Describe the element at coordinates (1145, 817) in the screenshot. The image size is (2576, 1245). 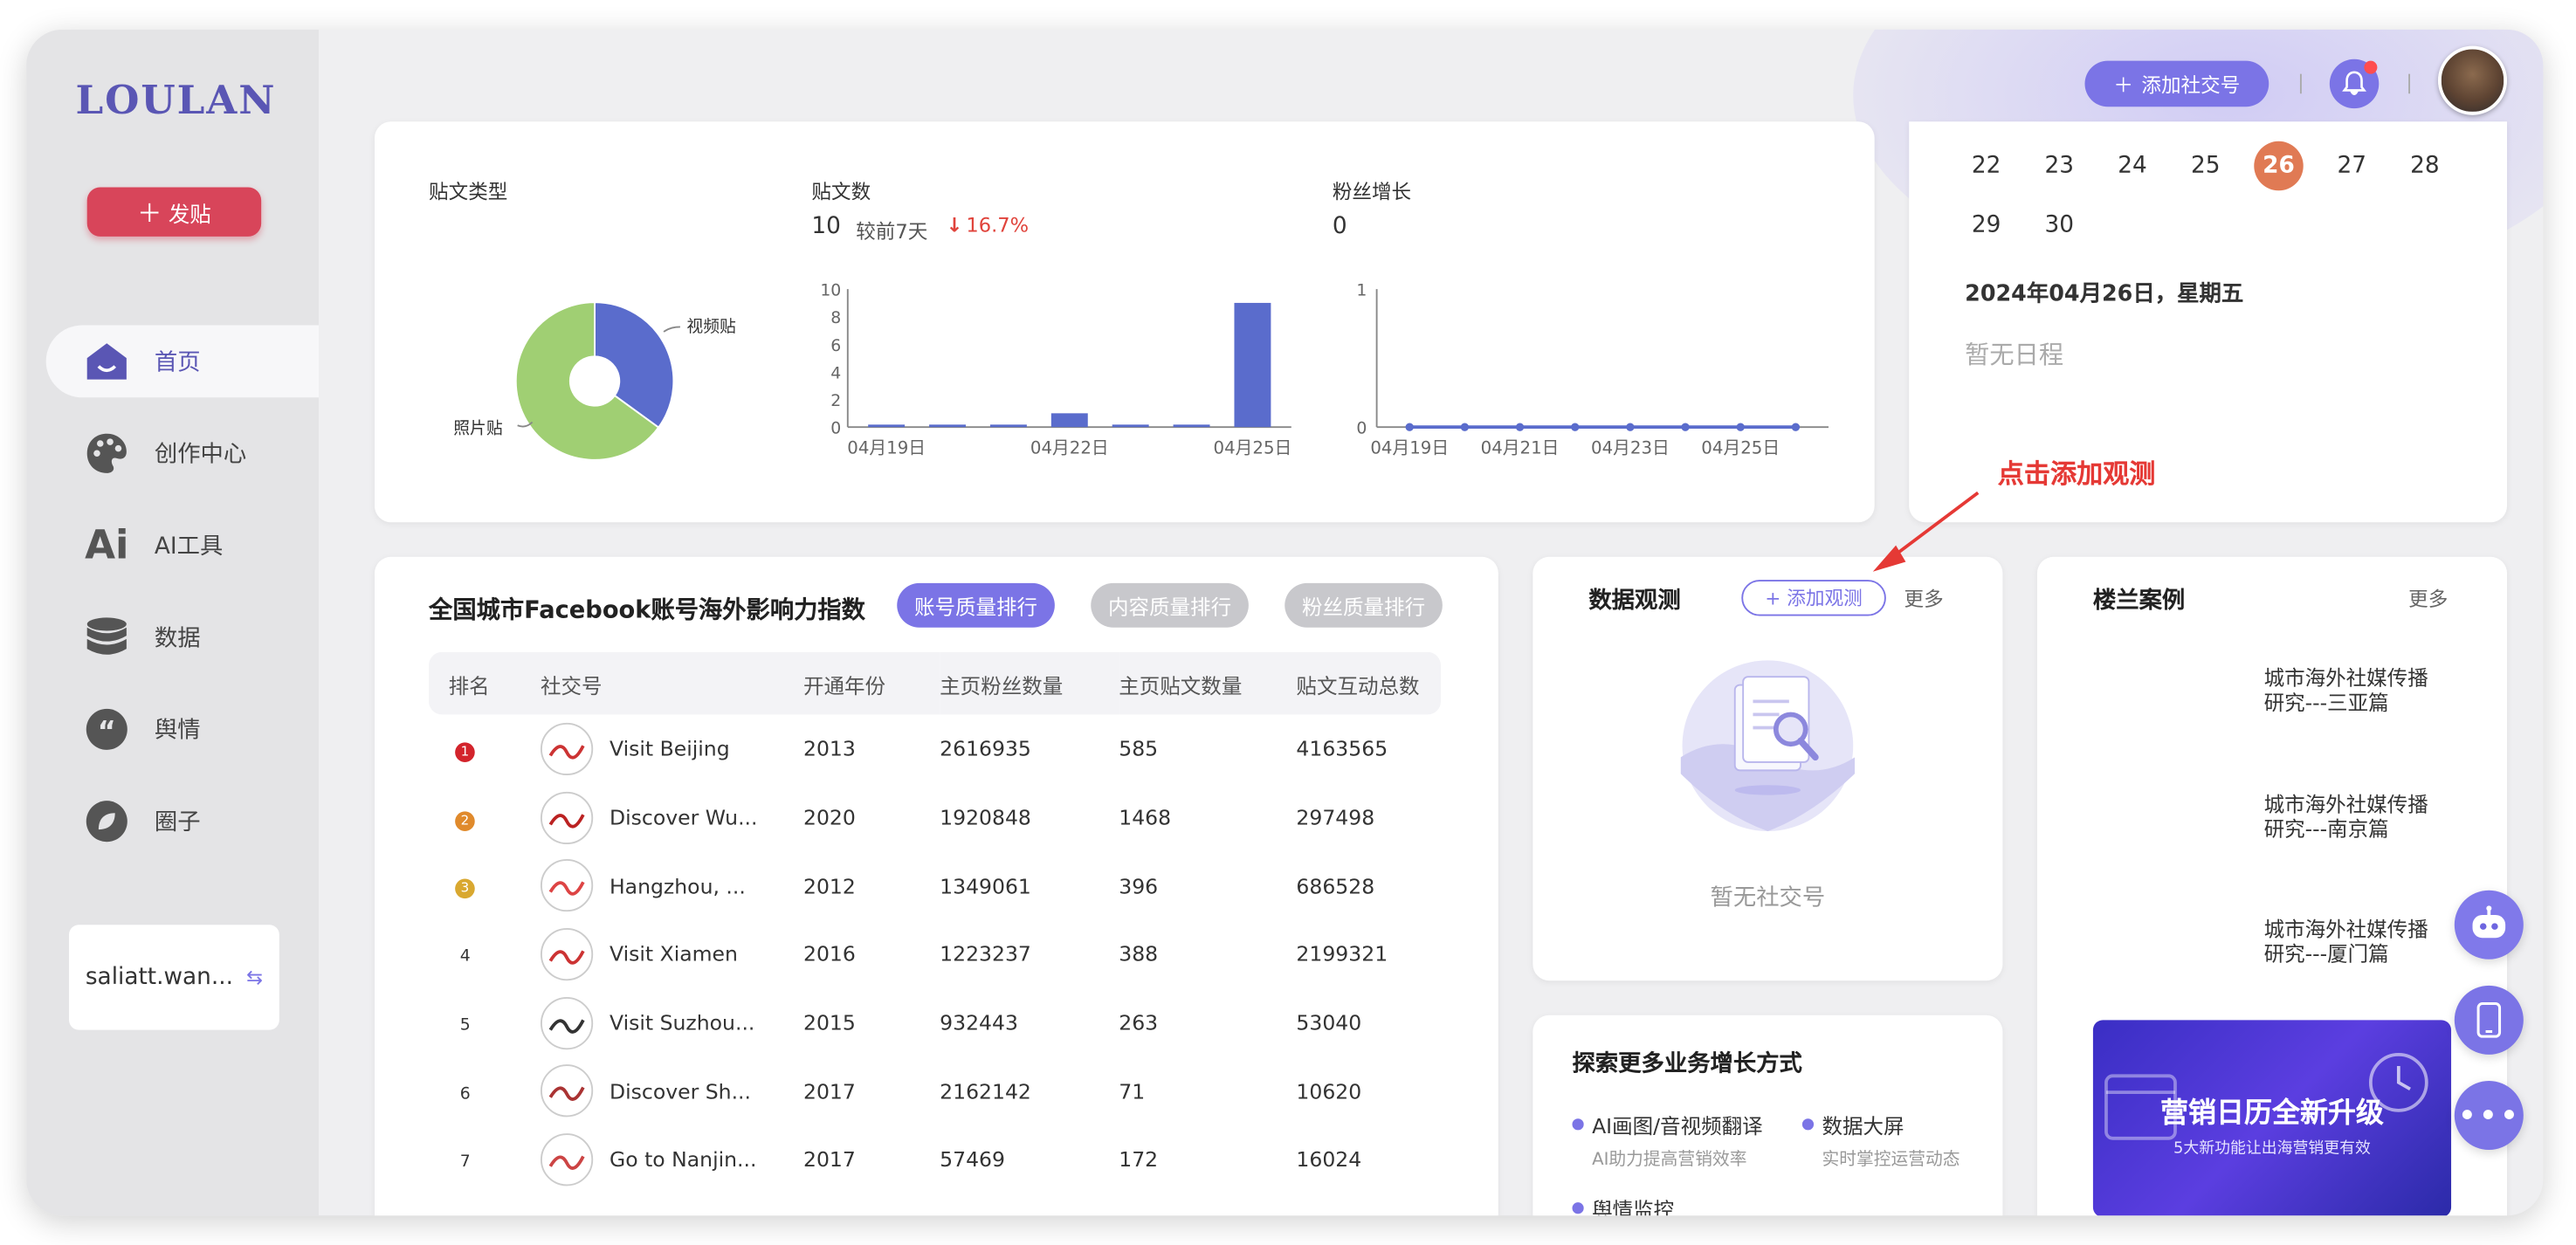
I see `posts-cell: 1468` at that location.